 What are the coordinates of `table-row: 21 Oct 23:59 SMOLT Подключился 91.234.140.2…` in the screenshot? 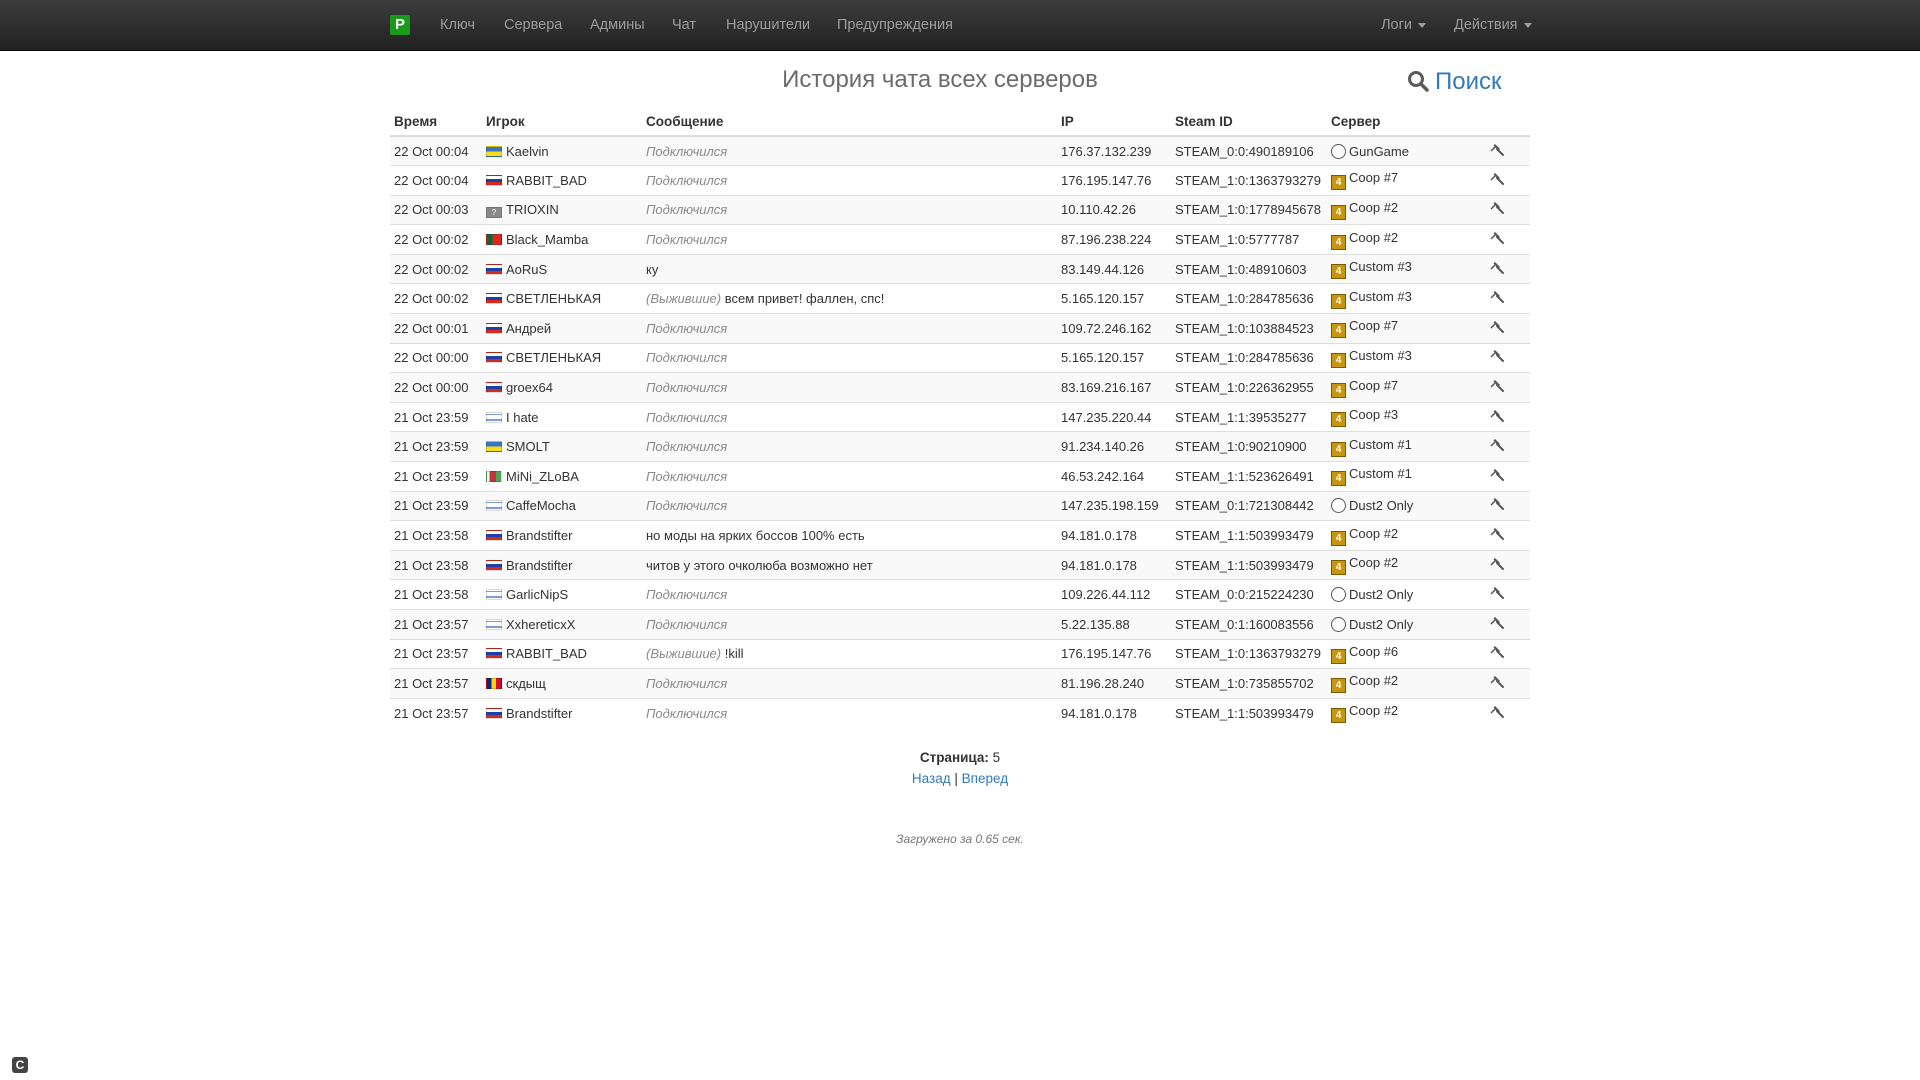 It's located at (960, 446).